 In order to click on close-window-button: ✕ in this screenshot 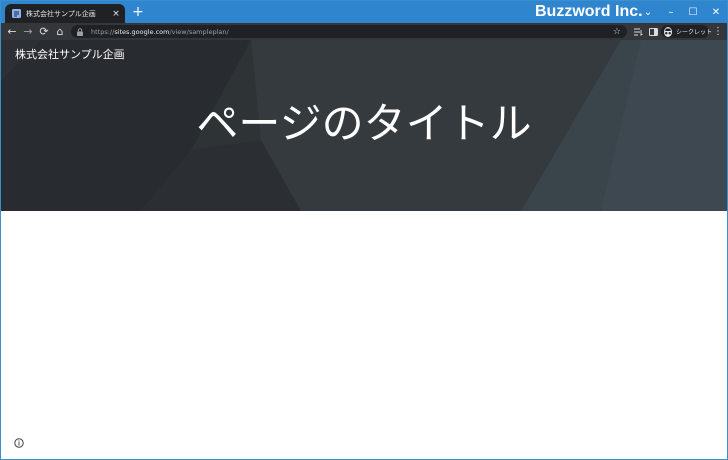, I will do `click(716, 12)`.